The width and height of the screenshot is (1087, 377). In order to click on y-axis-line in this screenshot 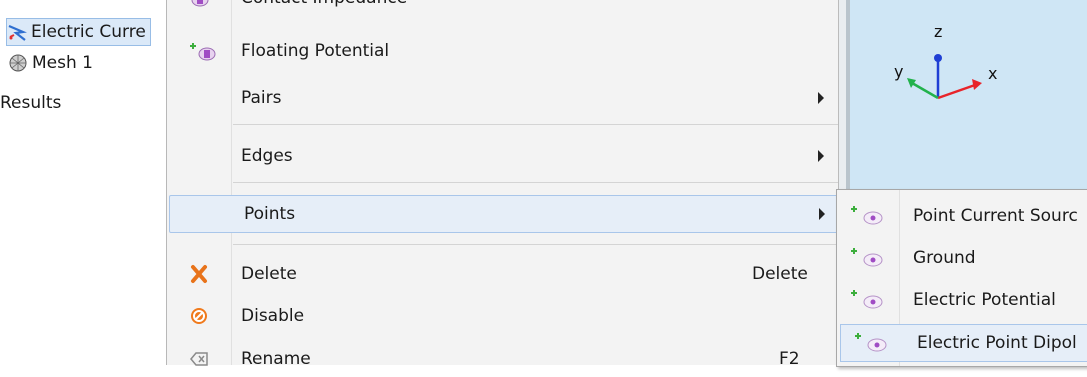, I will do `click(925, 90)`.